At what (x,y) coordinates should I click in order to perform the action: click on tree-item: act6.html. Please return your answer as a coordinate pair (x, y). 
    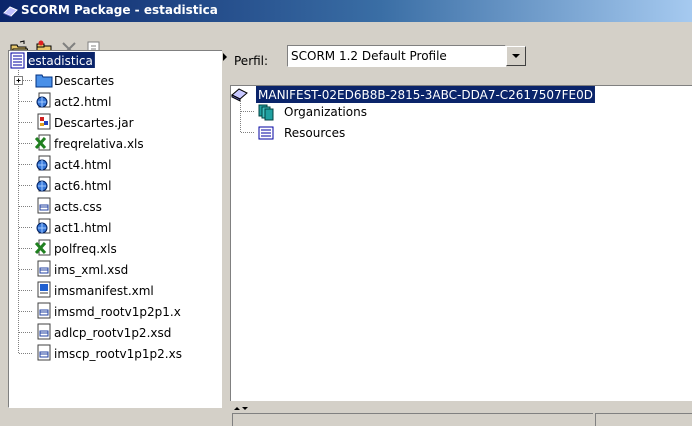
    Looking at the image, I should click on (65, 184).